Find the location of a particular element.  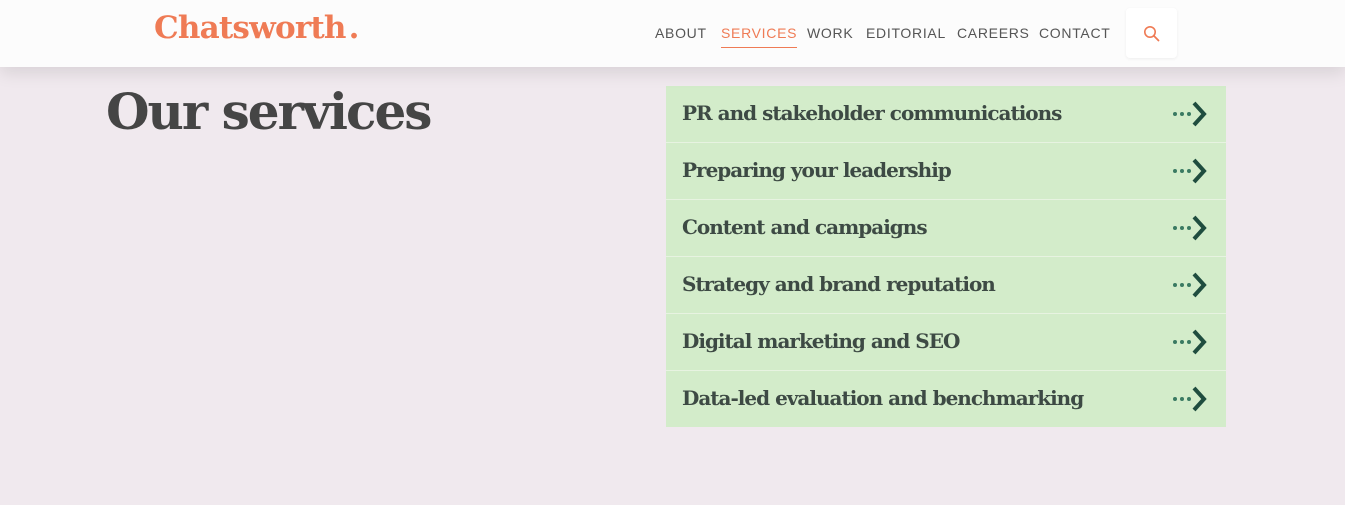

nav-careers: CAREERS is located at coordinates (993, 33).